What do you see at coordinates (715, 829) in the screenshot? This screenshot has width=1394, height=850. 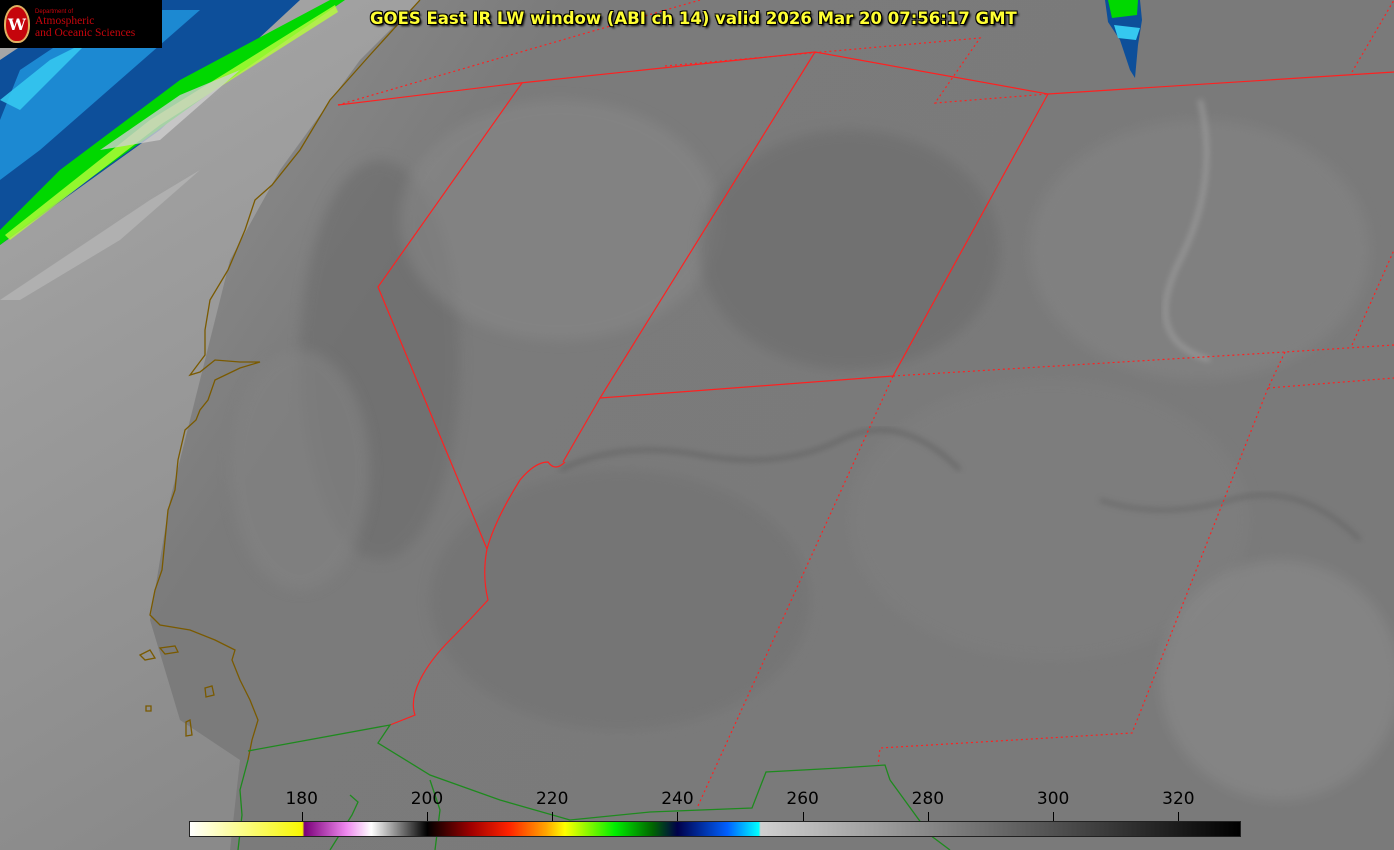 I see `colorbar-gradient` at bounding box center [715, 829].